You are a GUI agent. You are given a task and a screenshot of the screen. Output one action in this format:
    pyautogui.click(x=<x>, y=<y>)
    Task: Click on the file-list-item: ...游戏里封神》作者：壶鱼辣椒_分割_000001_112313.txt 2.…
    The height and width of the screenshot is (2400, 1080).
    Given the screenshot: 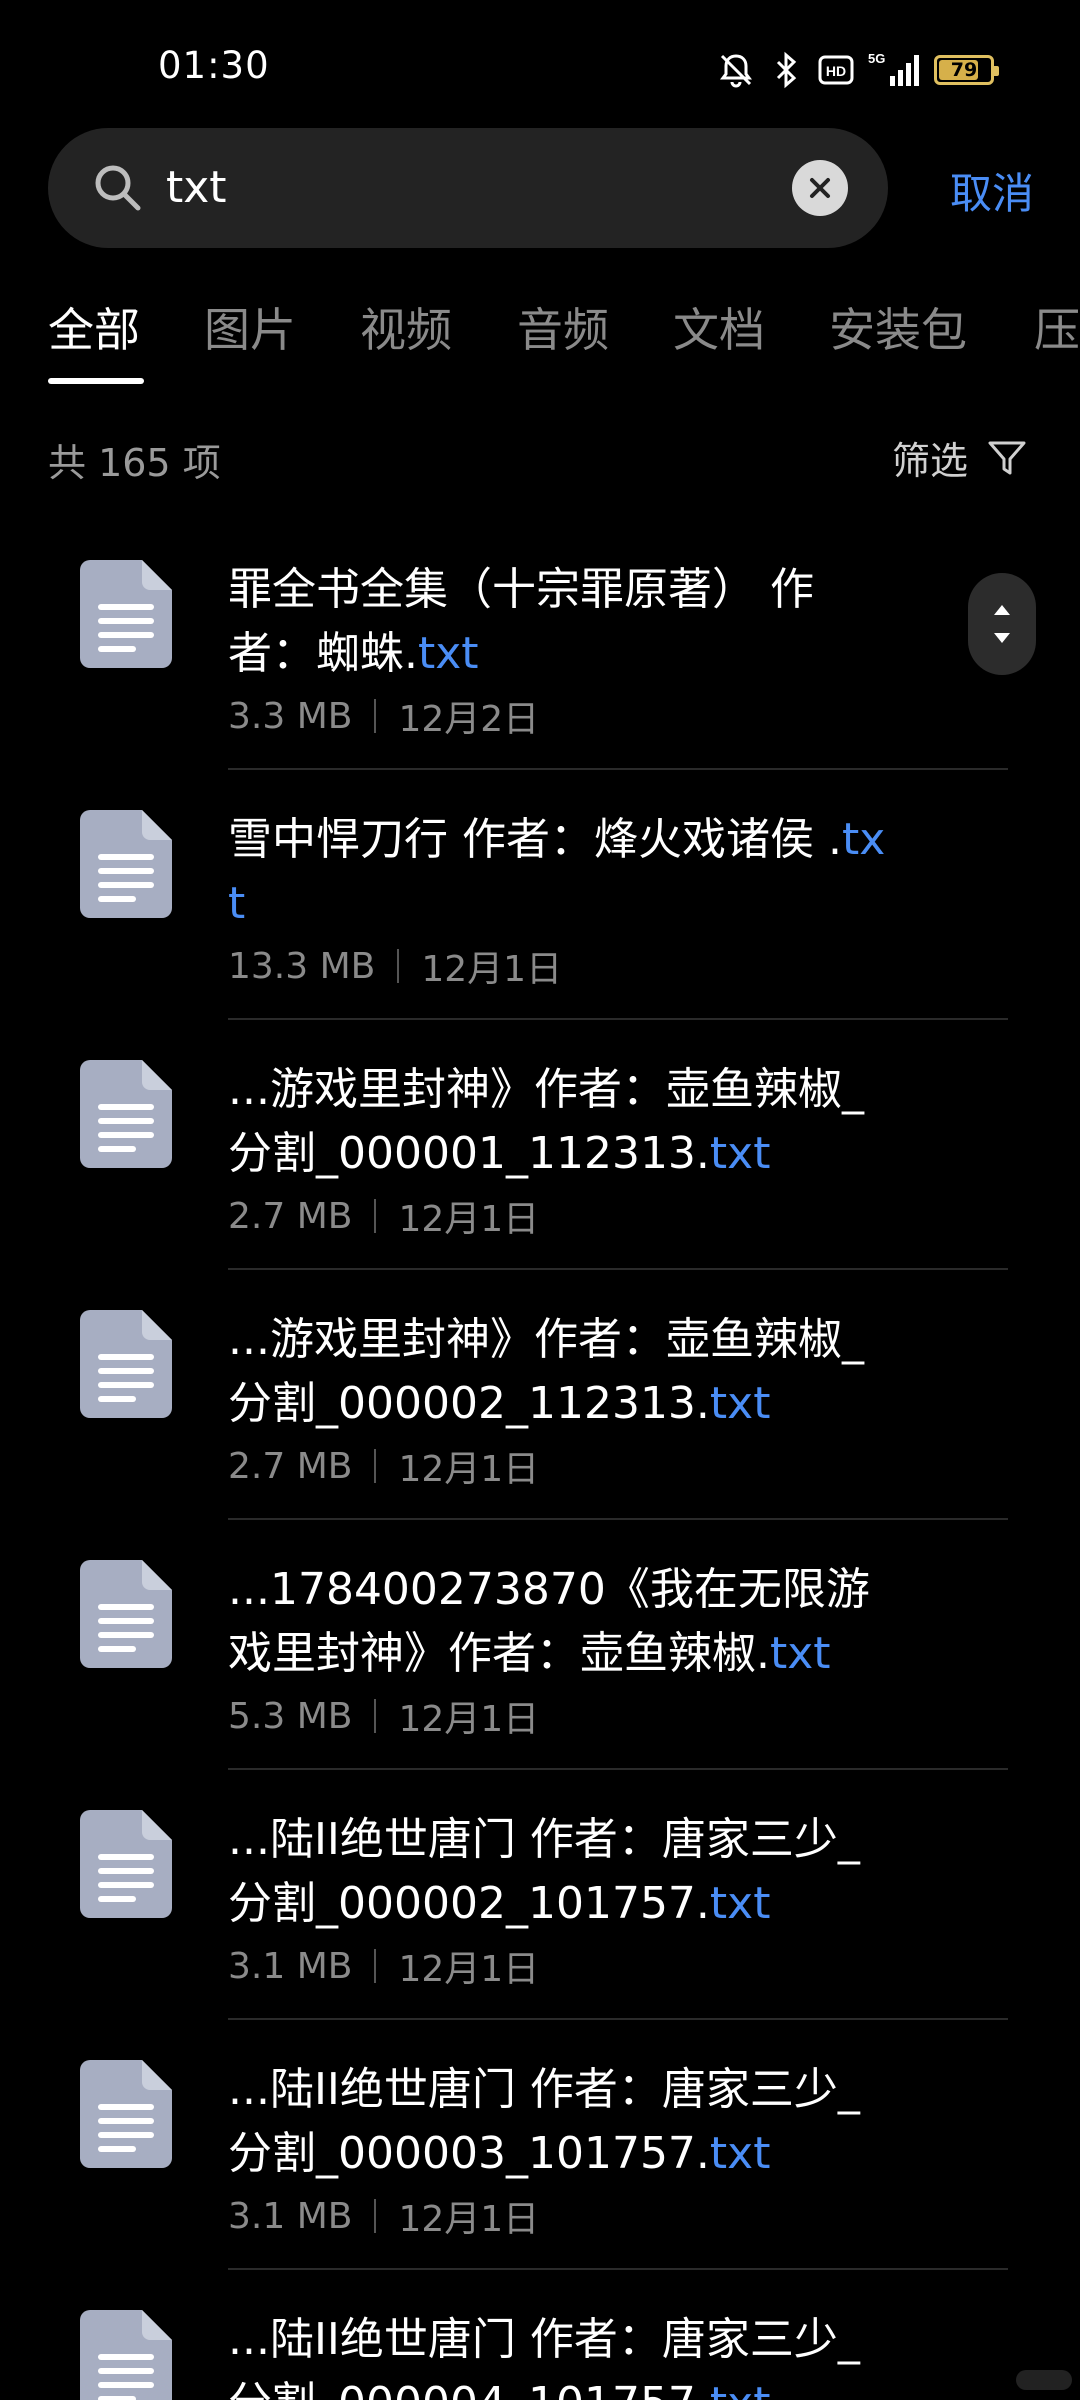 What is the action you would take?
    pyautogui.click(x=540, y=1145)
    